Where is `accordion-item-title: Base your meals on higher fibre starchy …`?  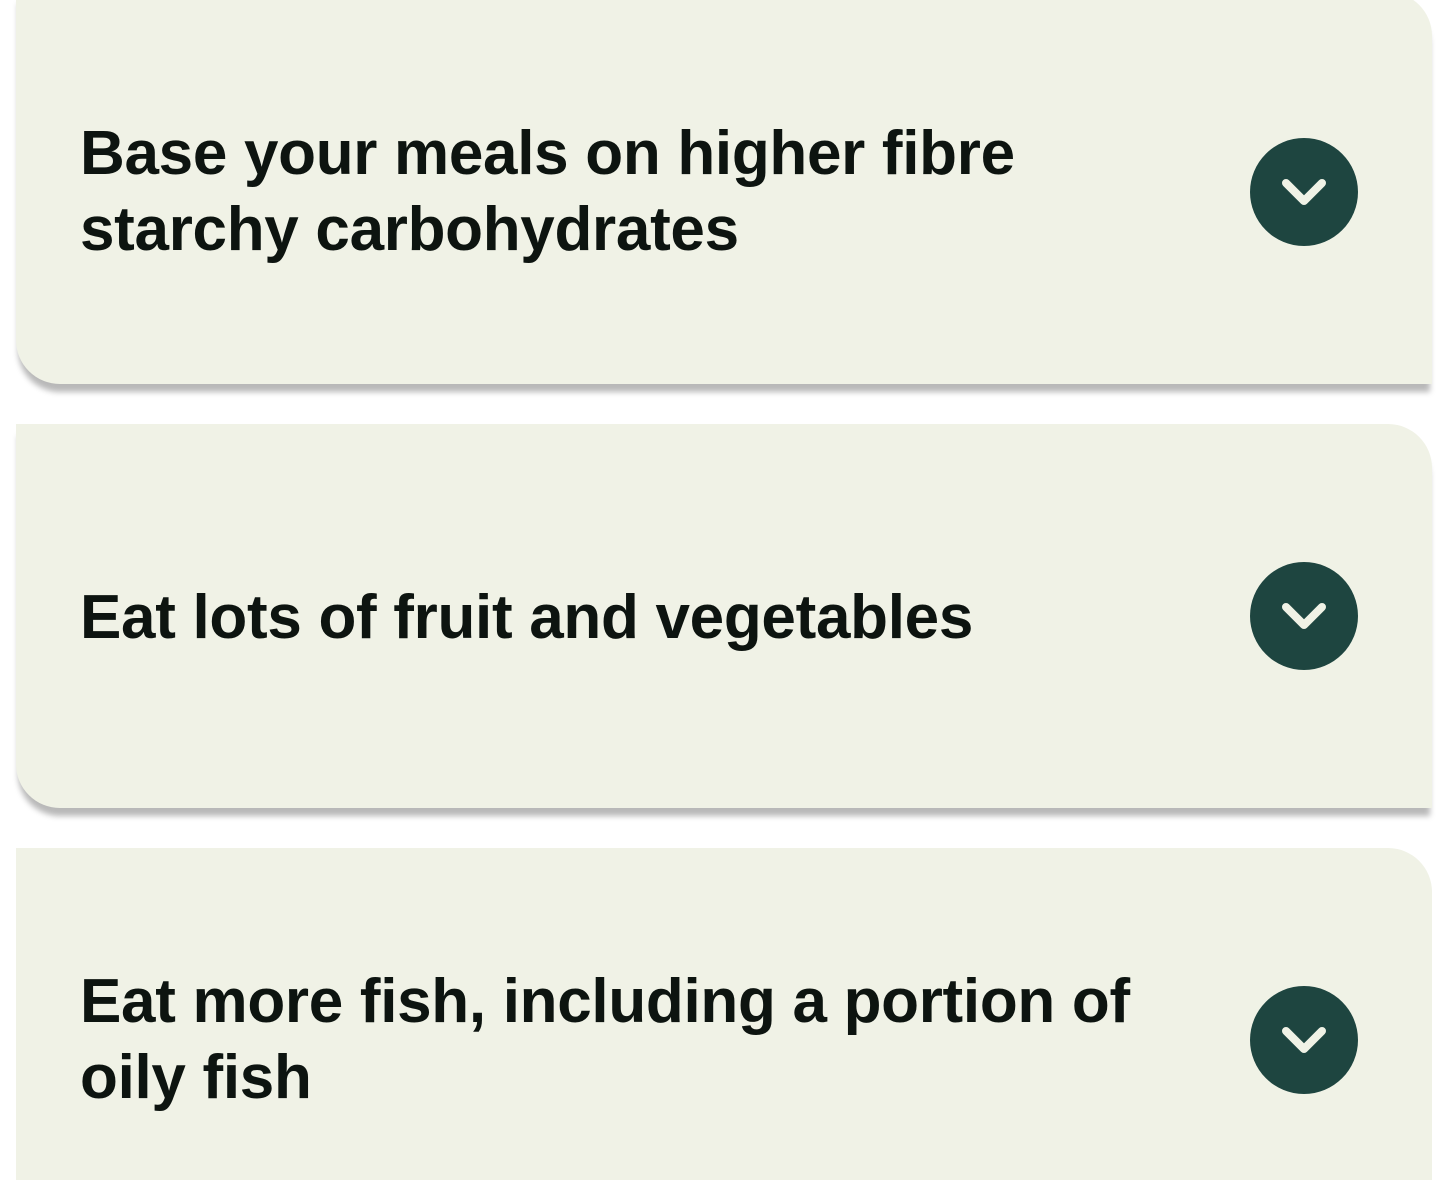 accordion-item-title: Base your meals on higher fibre starchy … is located at coordinates (547, 191).